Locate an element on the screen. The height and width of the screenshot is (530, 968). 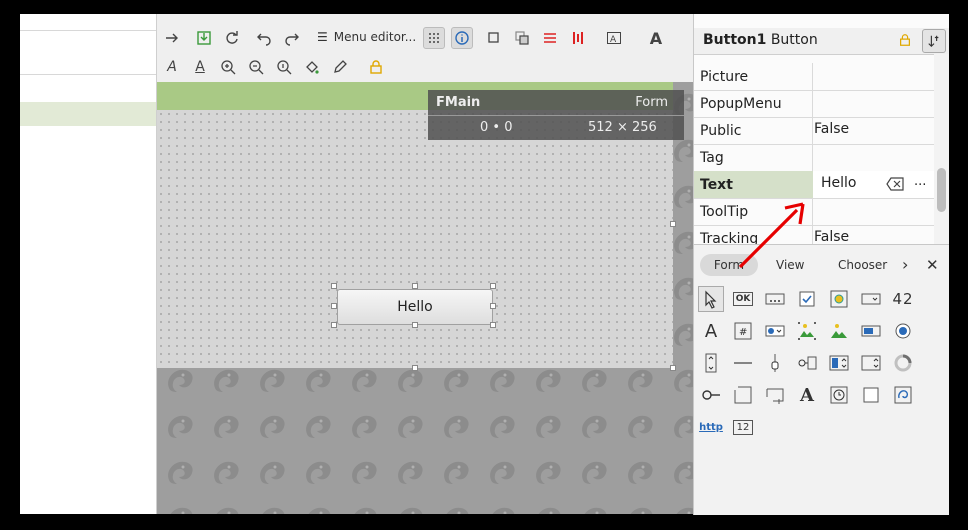
property-name: ToolTip is located at coordinates (724, 212).